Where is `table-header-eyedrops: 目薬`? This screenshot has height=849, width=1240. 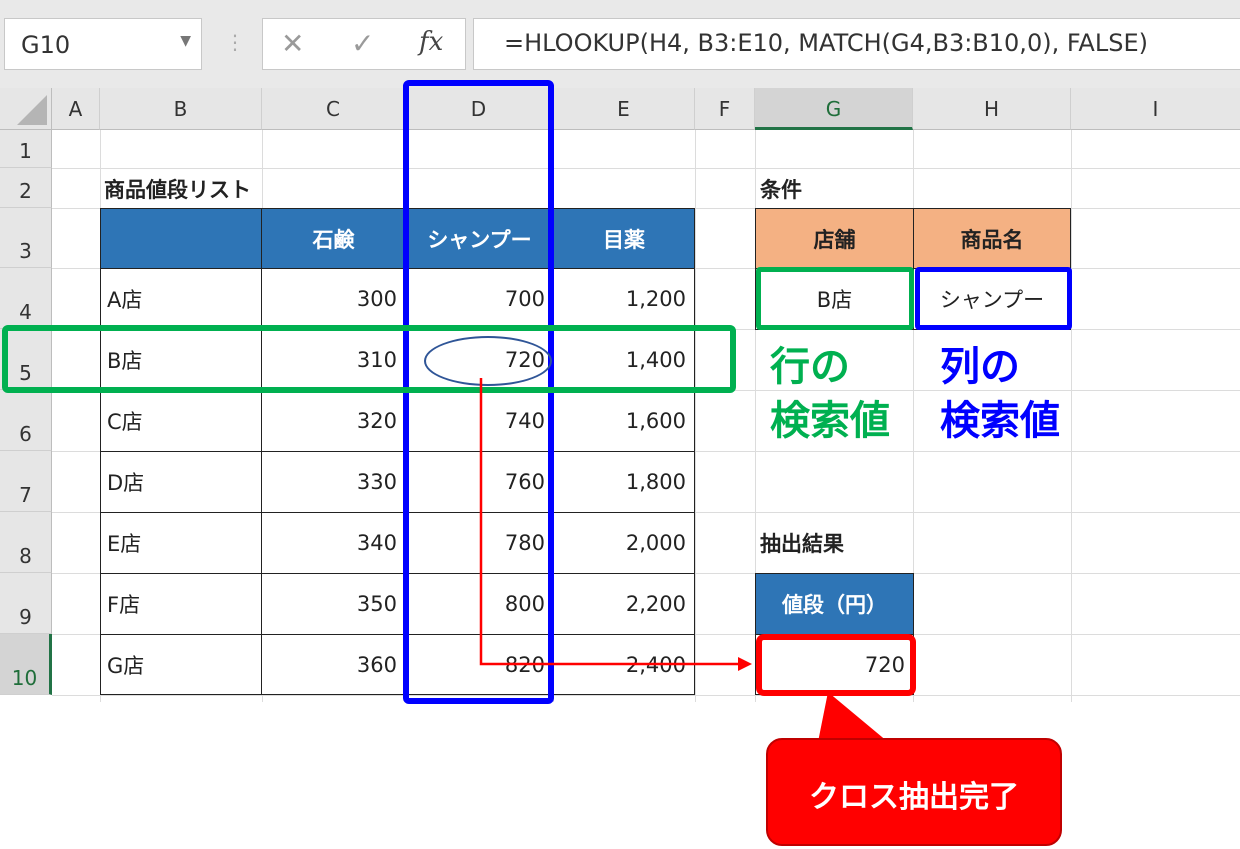
table-header-eyedrops: 目薬 is located at coordinates (624, 238).